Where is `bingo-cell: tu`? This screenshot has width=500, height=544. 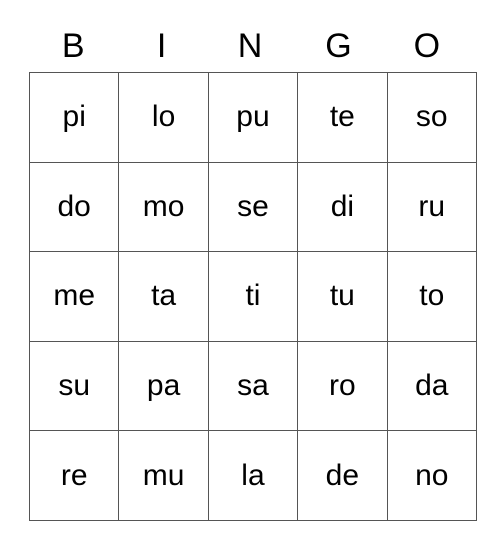
bingo-cell: tu is located at coordinates (342, 296).